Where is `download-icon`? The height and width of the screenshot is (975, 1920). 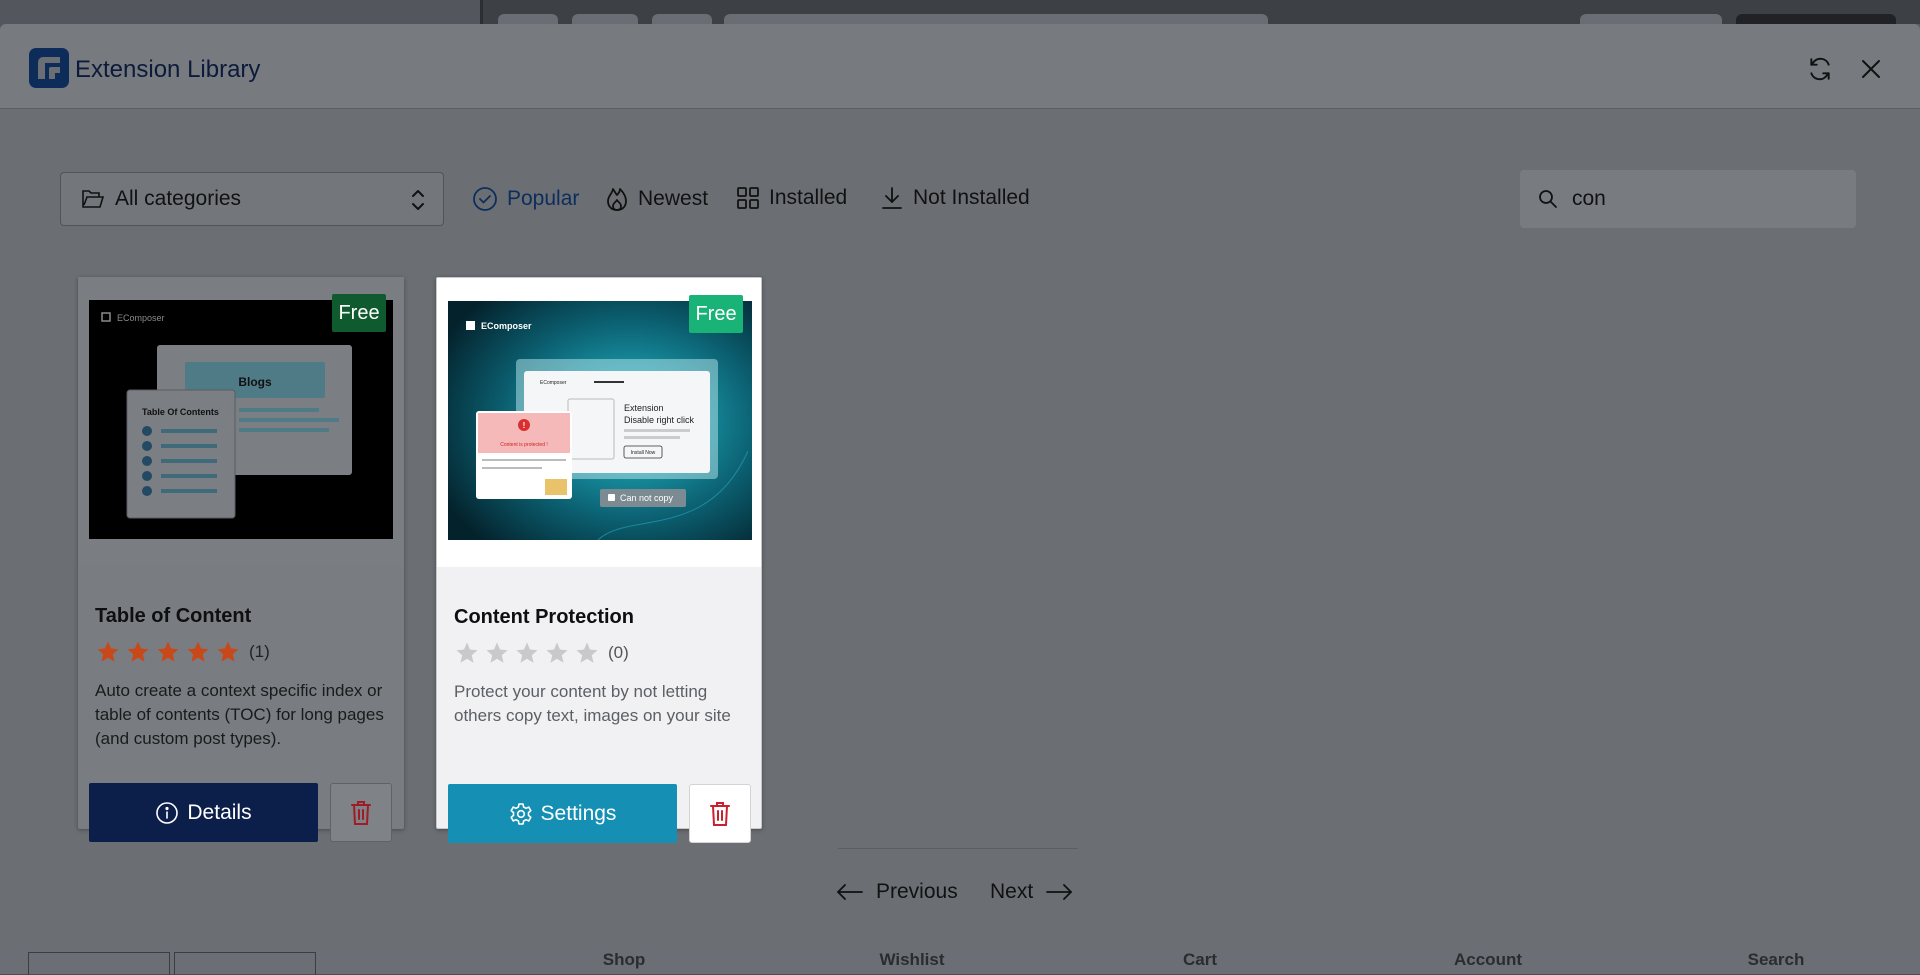 download-icon is located at coordinates (892, 198).